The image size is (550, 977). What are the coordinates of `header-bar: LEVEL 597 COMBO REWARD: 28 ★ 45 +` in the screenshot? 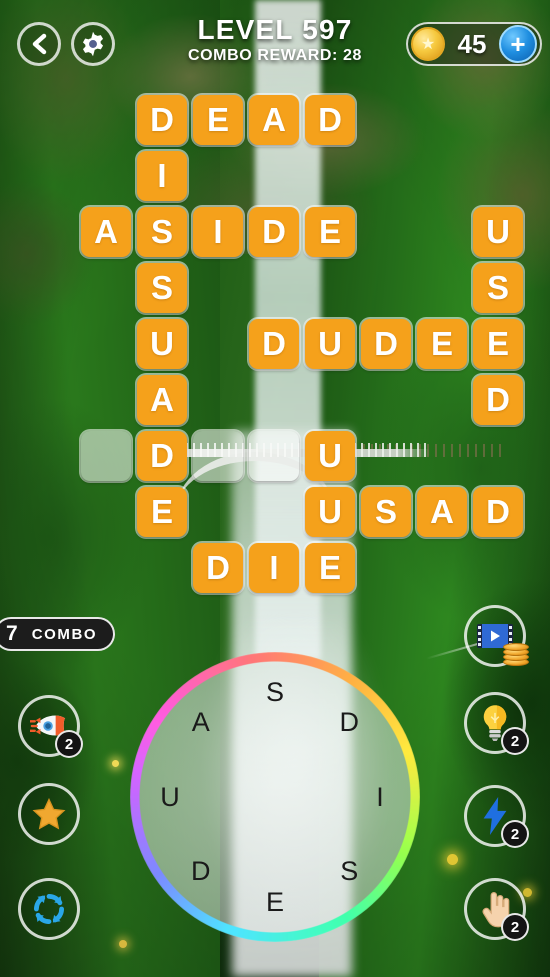 It's located at (275, 40).